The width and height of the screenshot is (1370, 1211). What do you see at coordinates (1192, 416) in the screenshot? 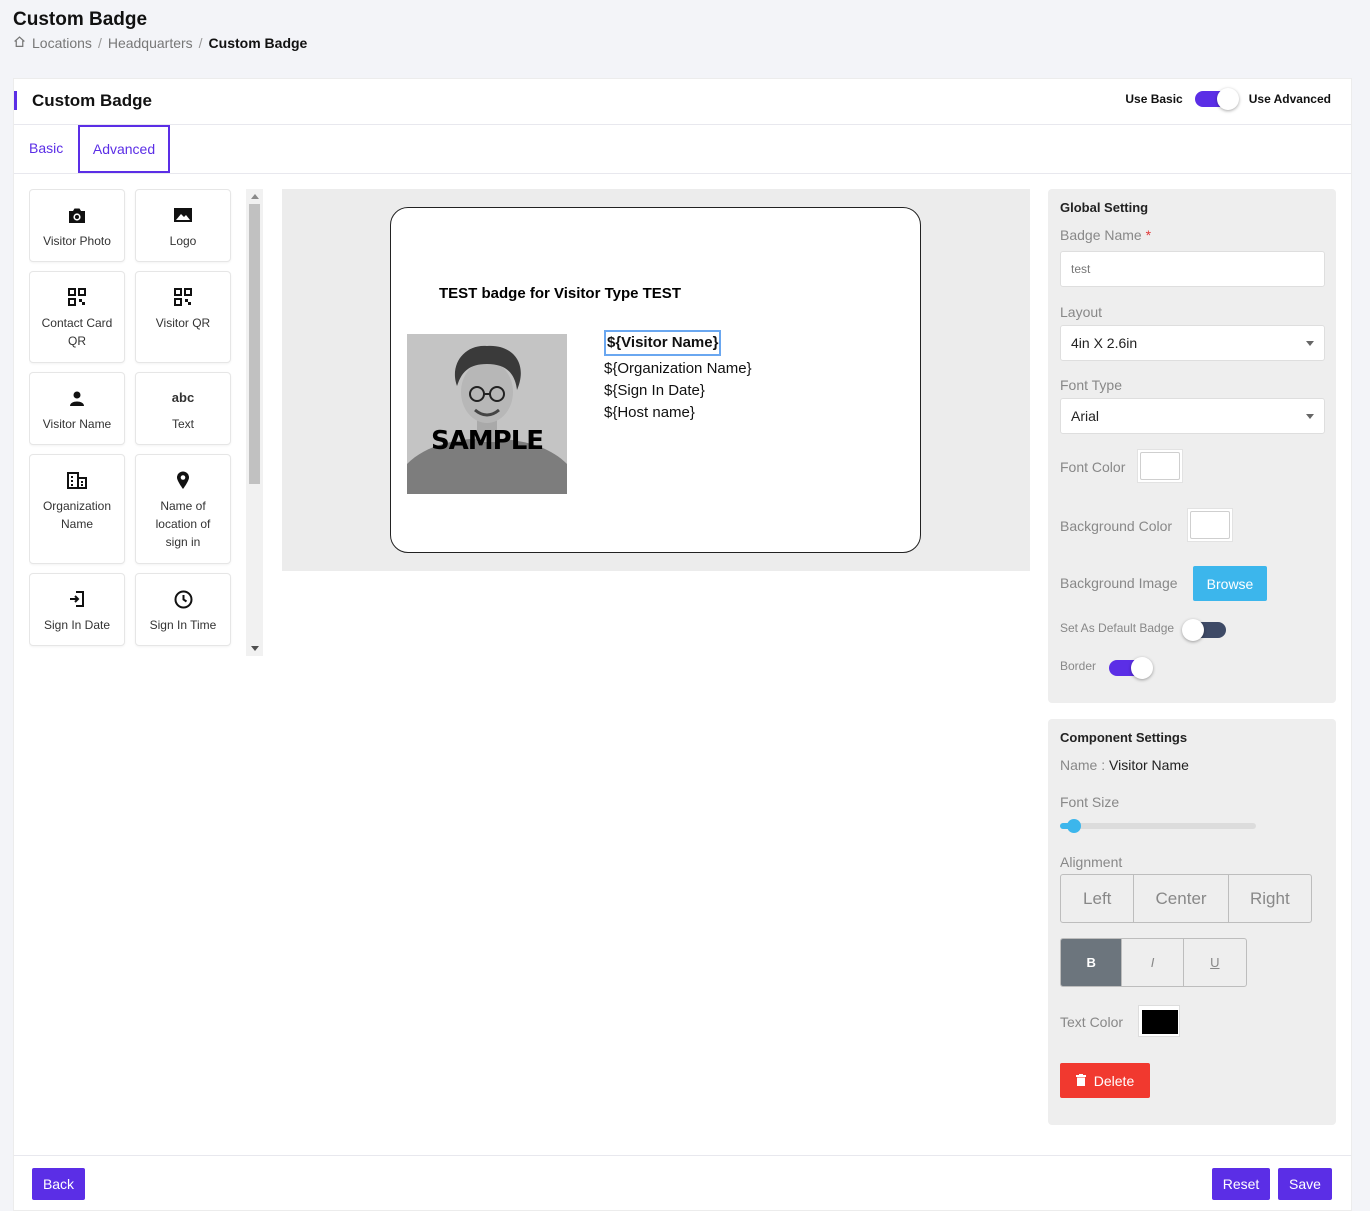
I see `font-type-select: Arial` at bounding box center [1192, 416].